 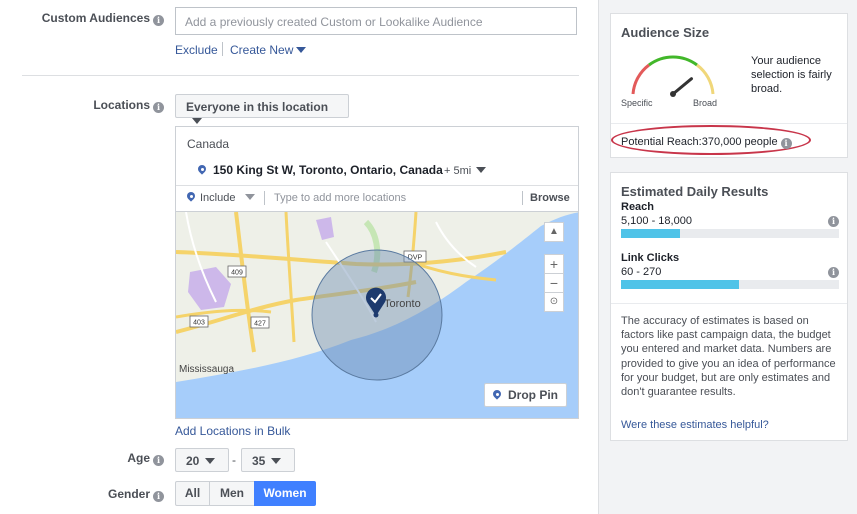 I want to click on gauge-broad-label: Broad, so click(x=705, y=103).